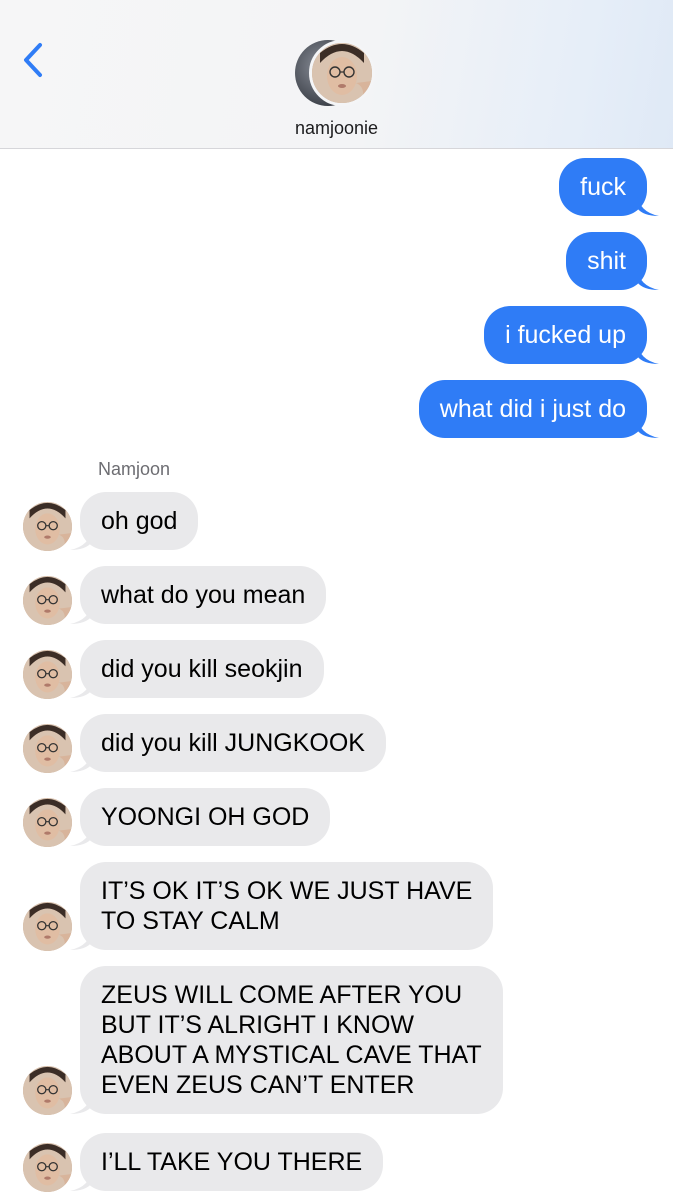 Image resolution: width=673 pixels, height=1200 pixels. I want to click on outgoing-message: fuck, so click(609, 187).